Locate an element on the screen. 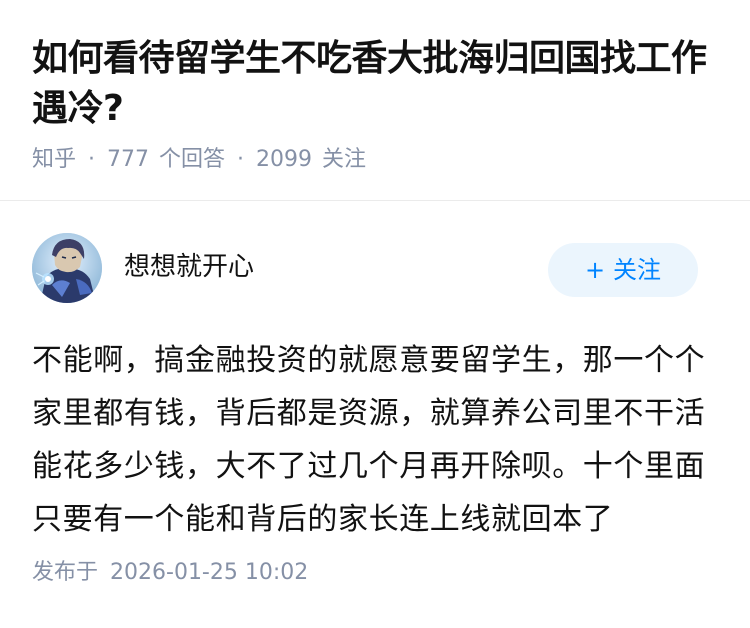 This screenshot has height=628, width=750. question-meta: 知乎 · 777 个回答 · 2099 关注 is located at coordinates (199, 160).